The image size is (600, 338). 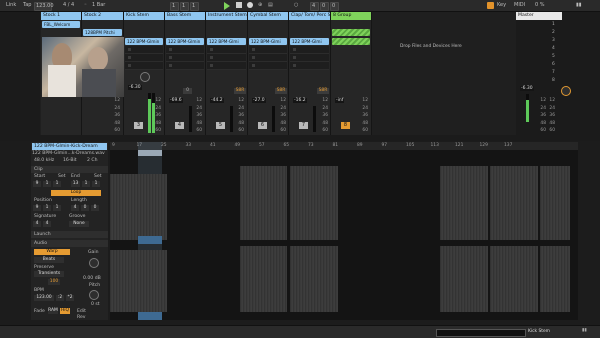 I want to click on play-button, so click(x=227, y=6).